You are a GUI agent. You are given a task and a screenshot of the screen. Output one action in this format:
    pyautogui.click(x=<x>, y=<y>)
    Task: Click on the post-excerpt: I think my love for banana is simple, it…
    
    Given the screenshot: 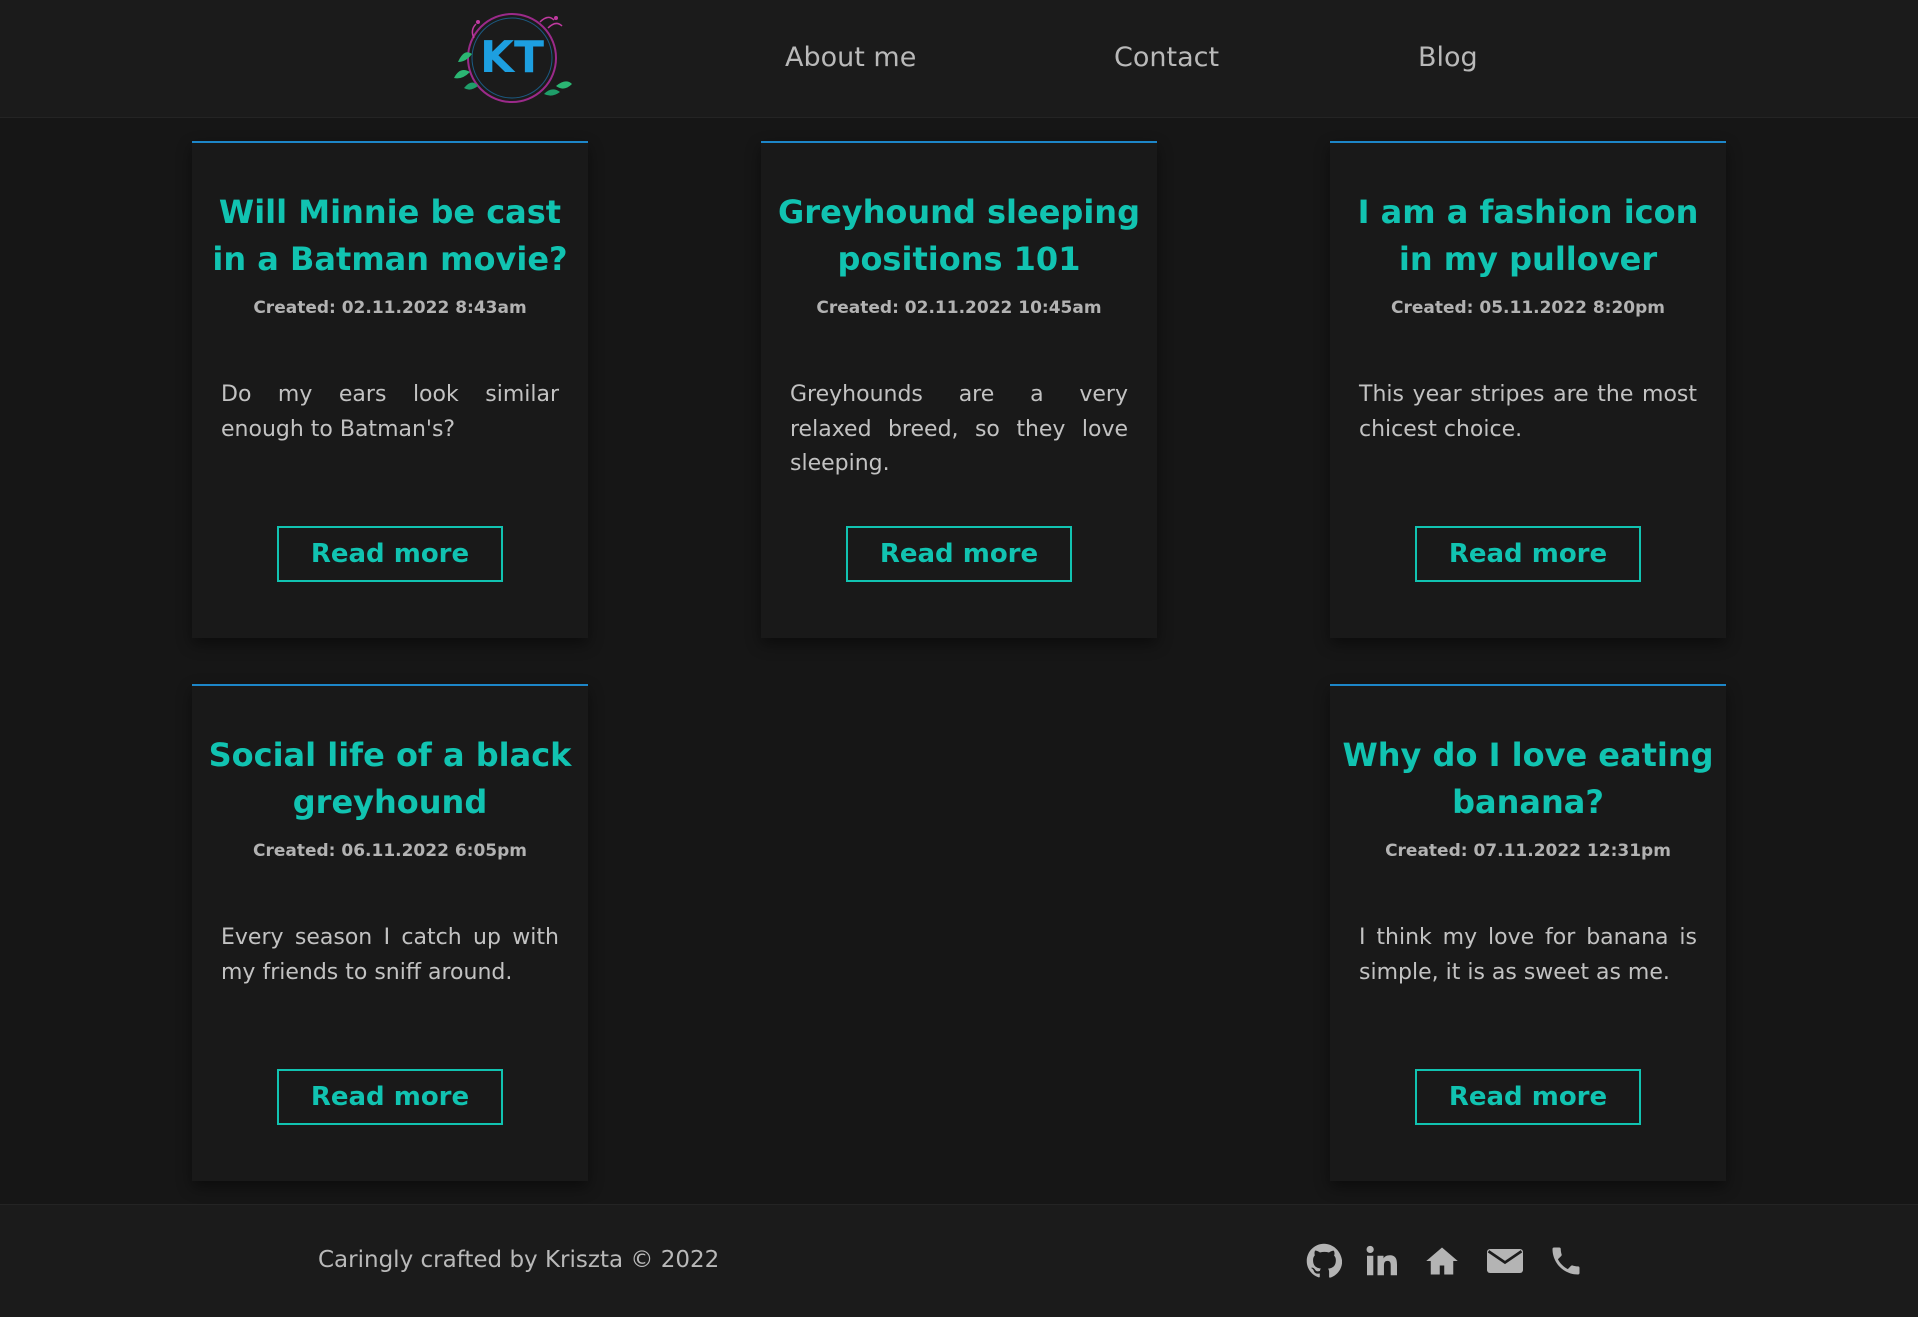 What is the action you would take?
    pyautogui.click(x=1528, y=955)
    